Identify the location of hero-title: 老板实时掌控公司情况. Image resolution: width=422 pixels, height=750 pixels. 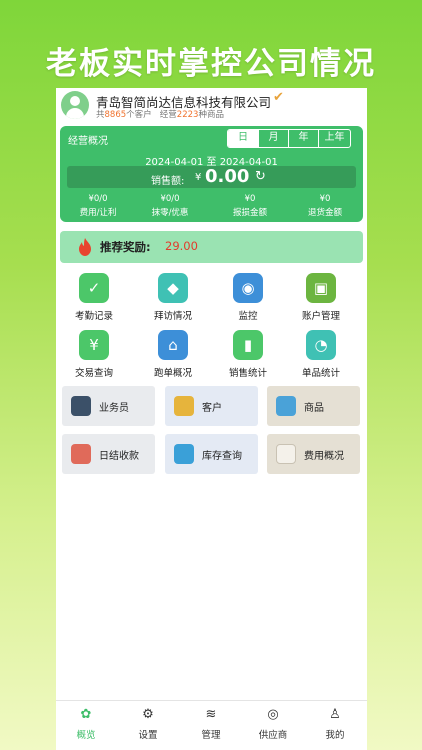
(211, 64).